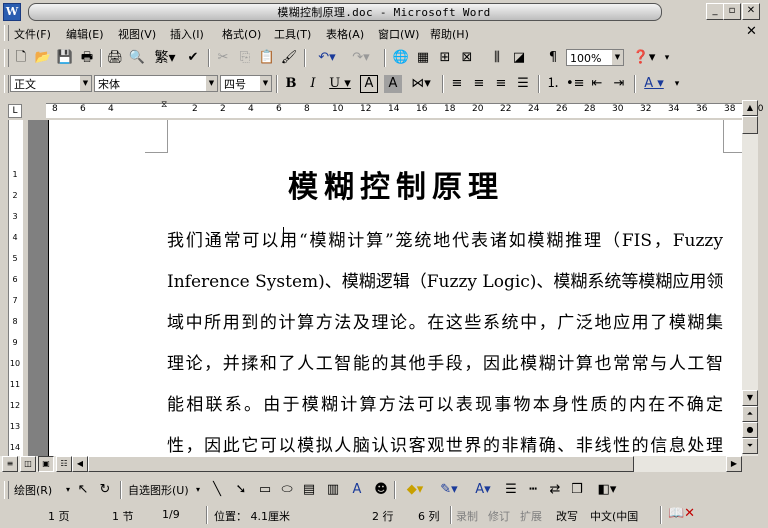  Describe the element at coordinates (449, 34) in the screenshot. I see `menu-help: 帮助(H)` at that location.